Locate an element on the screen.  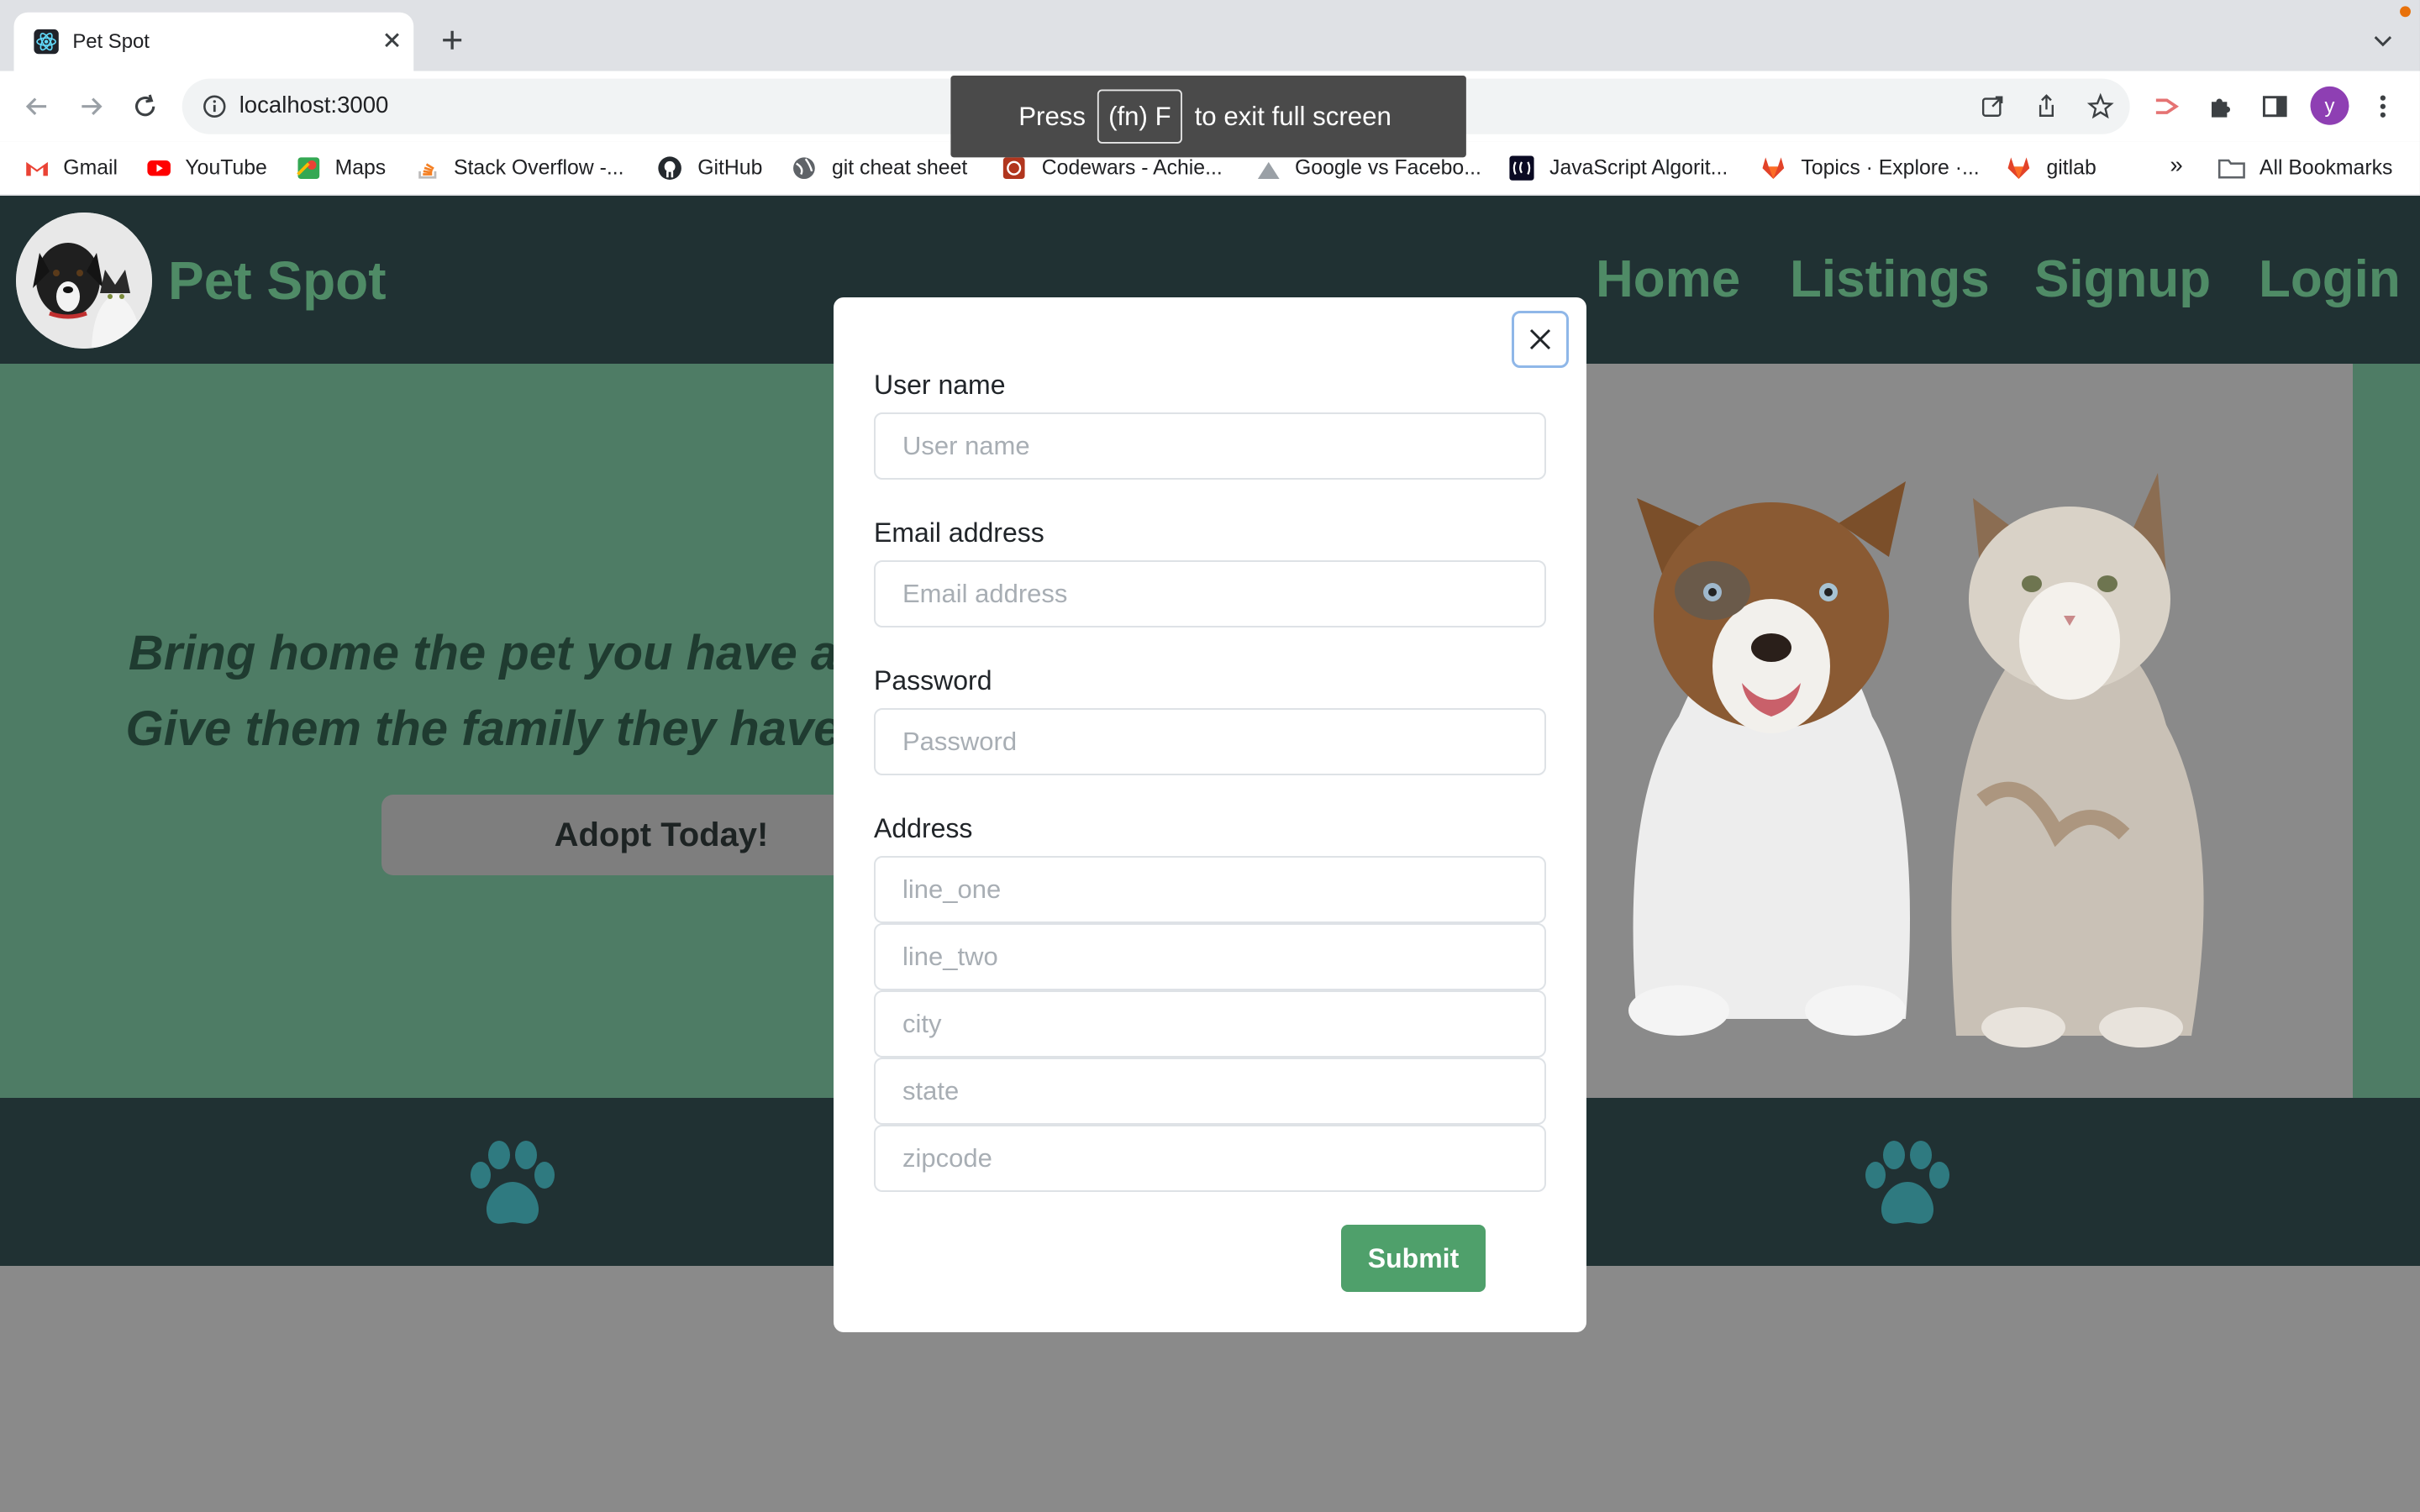
hero-line-1: Bring home the pet you have a is located at coordinates (483, 653).